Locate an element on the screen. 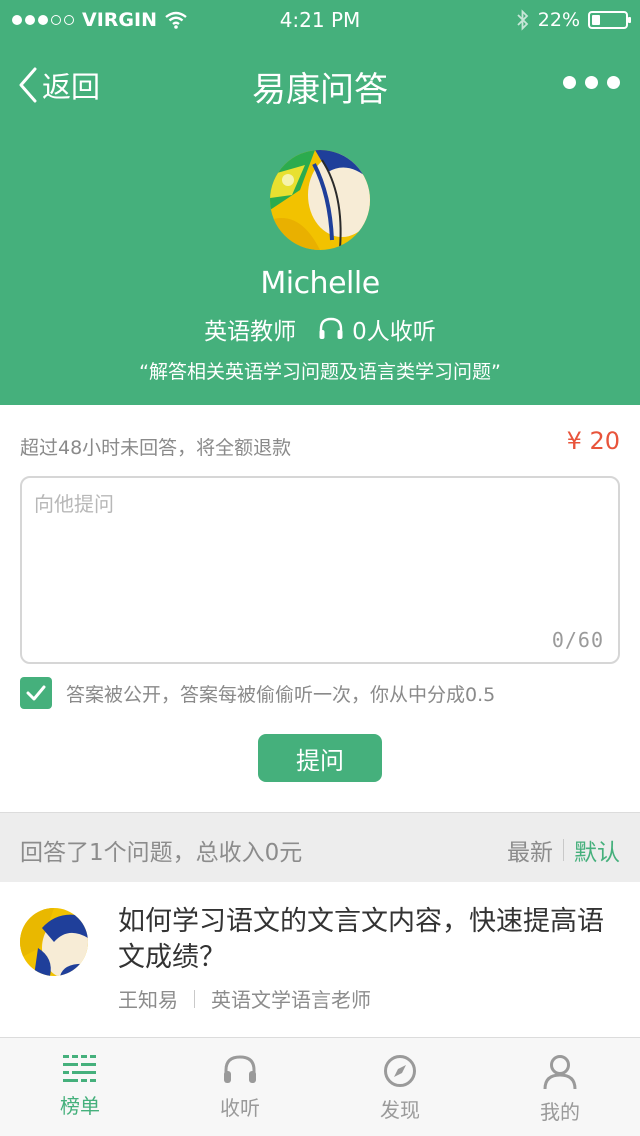  expert-intro: “解答相关英语学习问题及语言类学习问题” is located at coordinates (320, 372).